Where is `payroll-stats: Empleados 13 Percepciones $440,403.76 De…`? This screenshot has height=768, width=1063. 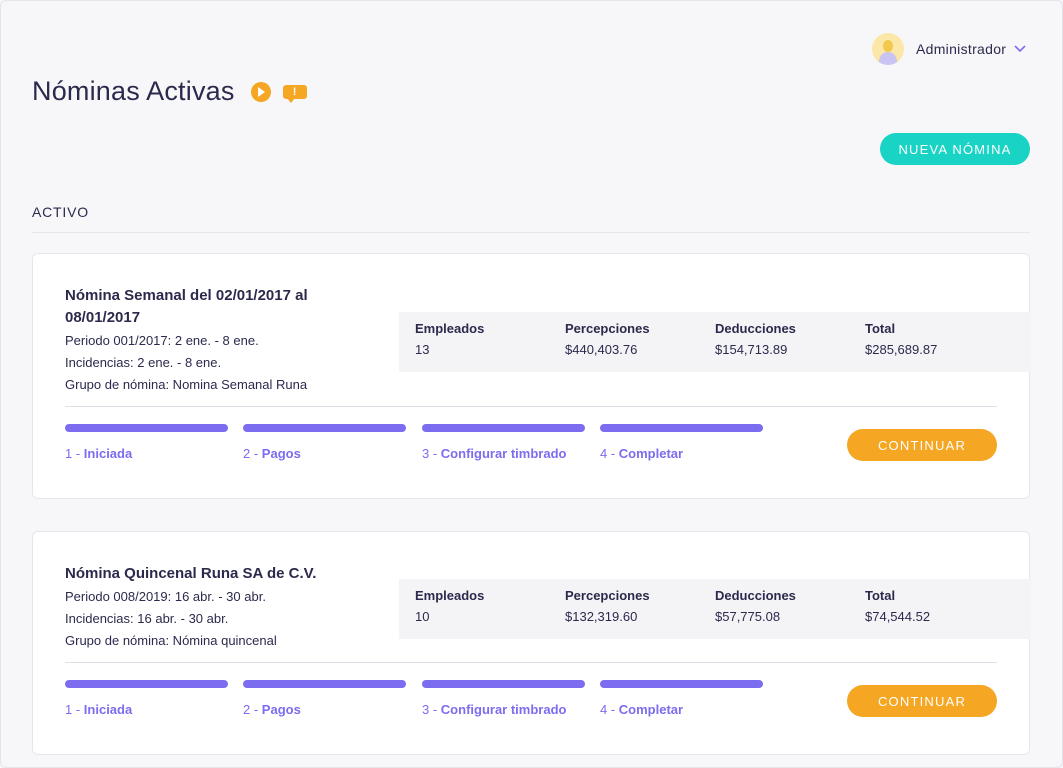
payroll-stats: Empleados 13 Percepciones $440,403.76 De… is located at coordinates (715, 342).